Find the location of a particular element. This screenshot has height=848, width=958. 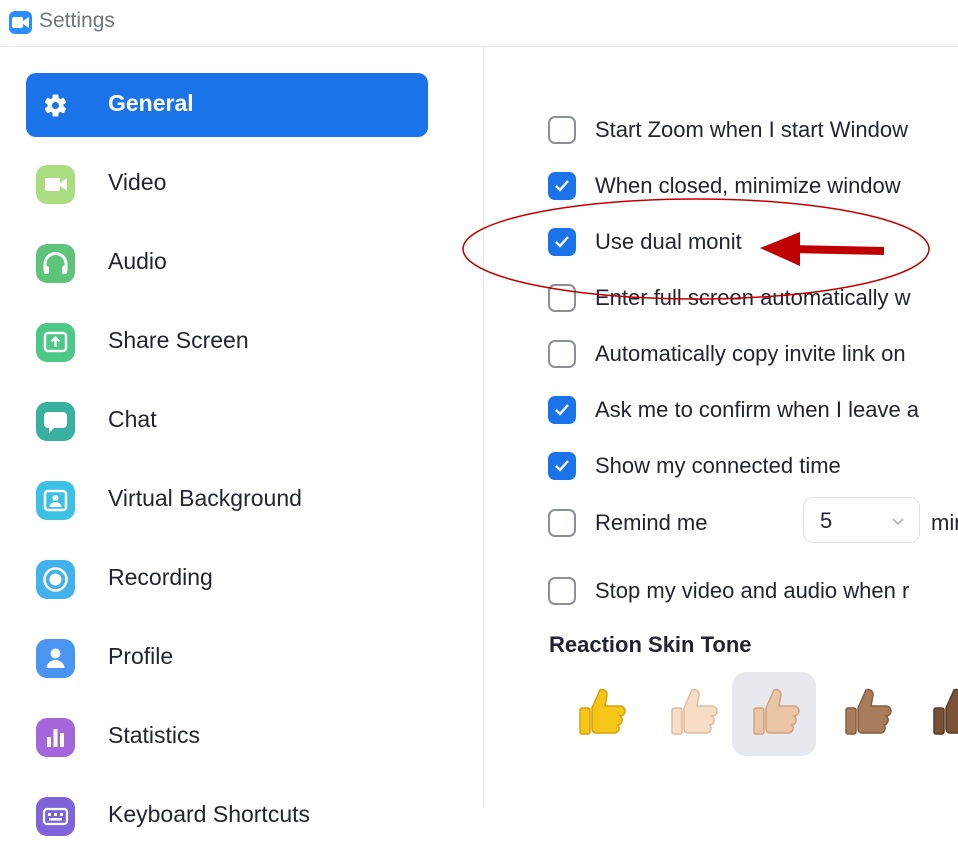

option-label: Remind me is located at coordinates (651, 522).